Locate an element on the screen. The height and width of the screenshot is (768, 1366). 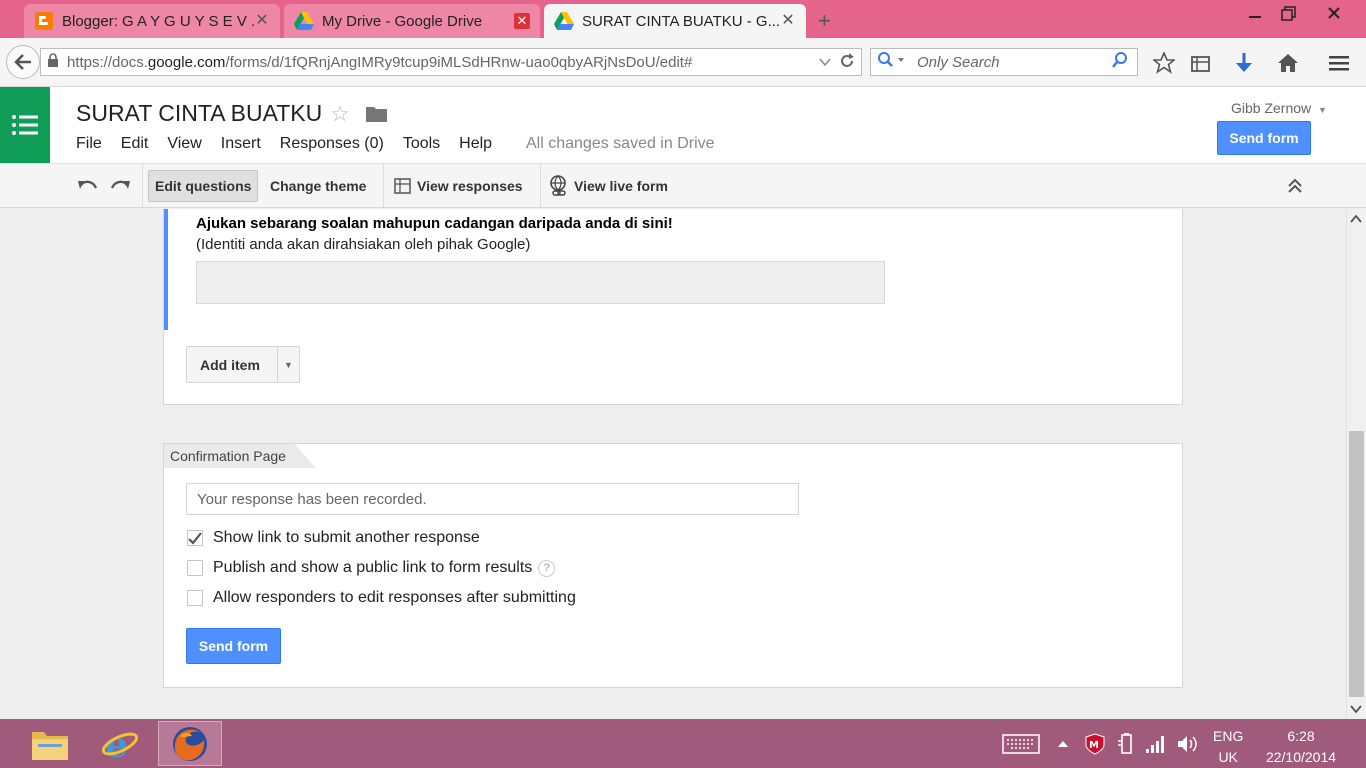
new-tab-button: + is located at coordinates (824, 21).